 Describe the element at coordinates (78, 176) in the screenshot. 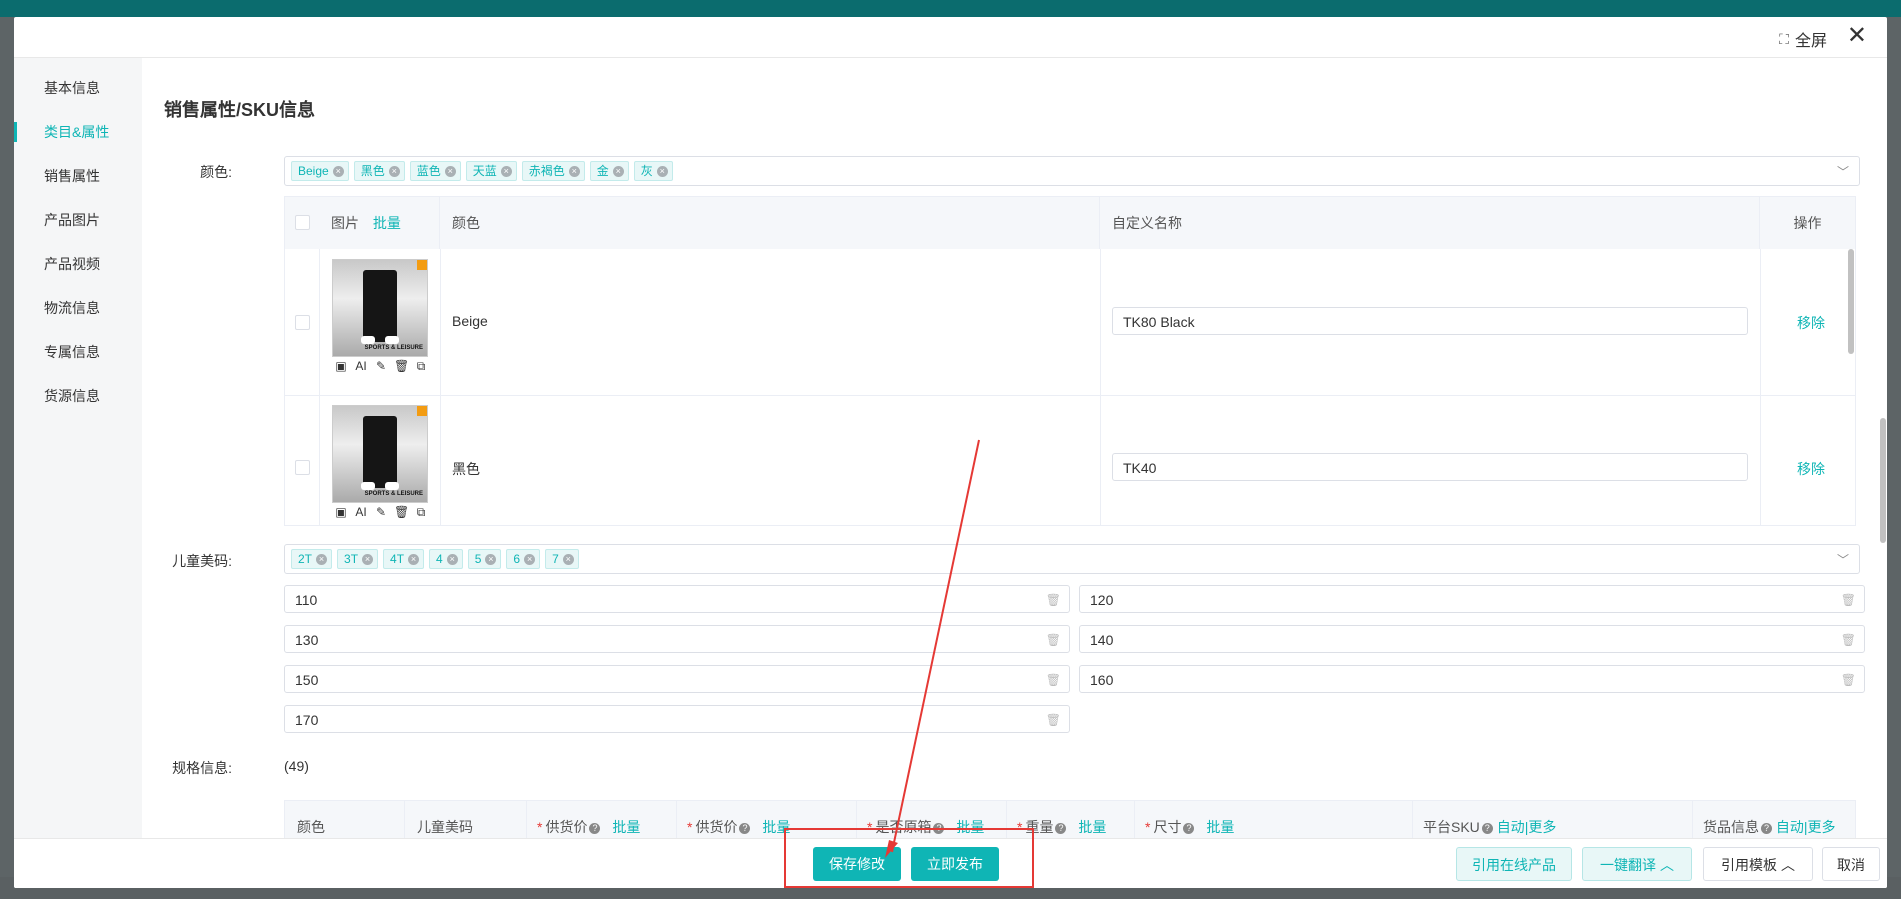

I see `sidebar-item-sales-attributes: 销售属性` at that location.